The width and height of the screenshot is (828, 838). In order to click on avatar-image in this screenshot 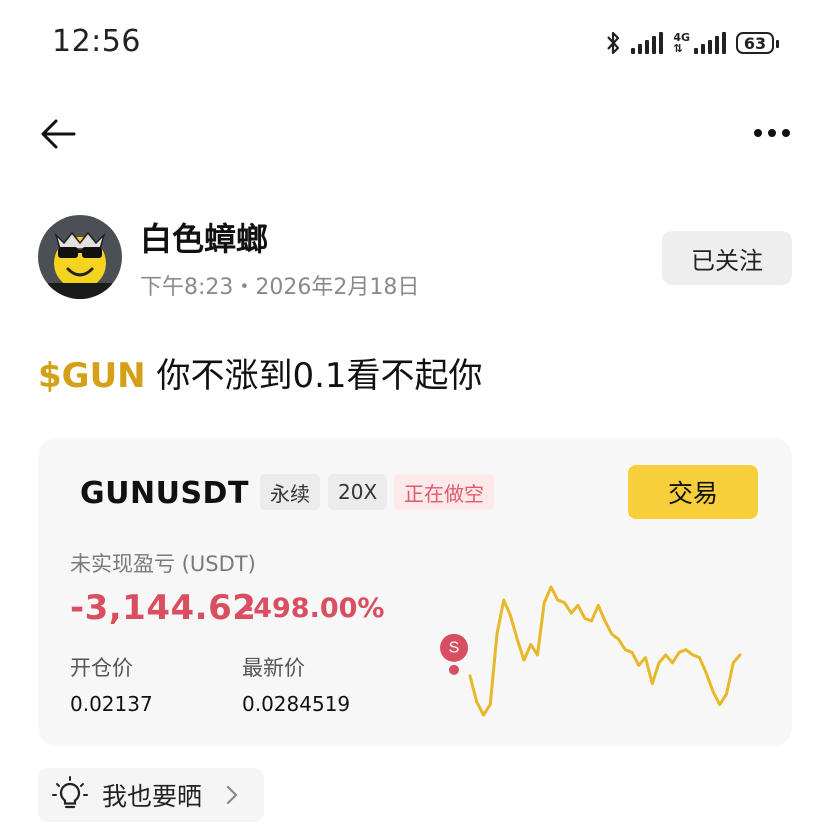, I will do `click(80, 265)`.